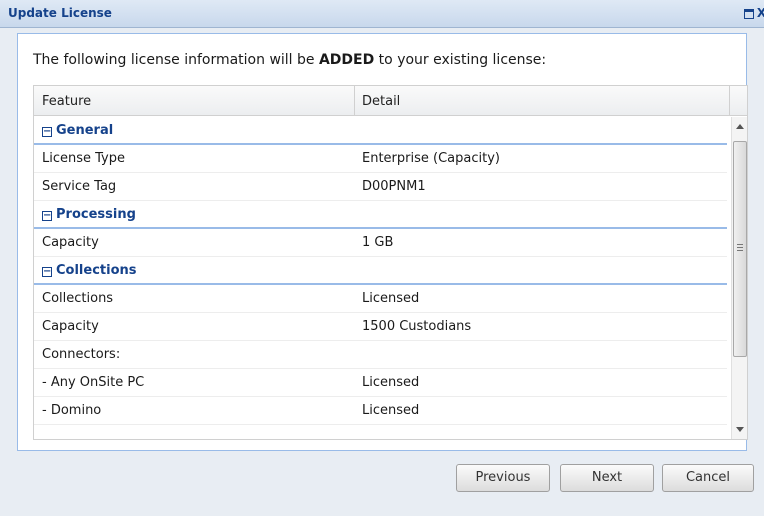  Describe the element at coordinates (72, 410) in the screenshot. I see `feature-cell: - Domino` at that location.